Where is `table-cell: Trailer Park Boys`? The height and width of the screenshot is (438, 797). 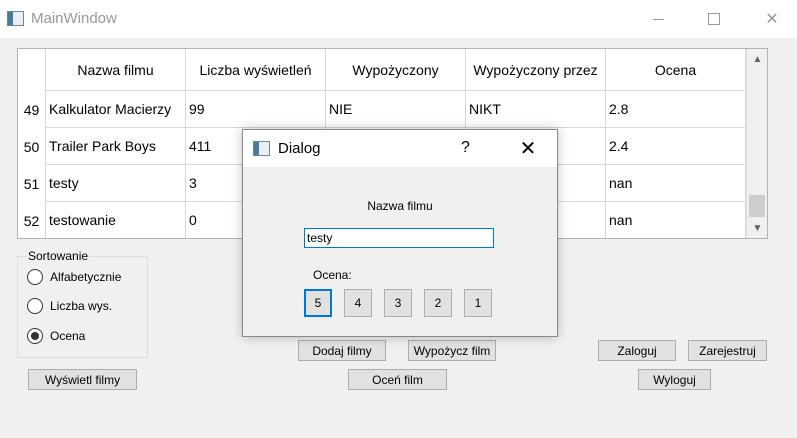
table-cell: Trailer Park Boys is located at coordinates (116, 146).